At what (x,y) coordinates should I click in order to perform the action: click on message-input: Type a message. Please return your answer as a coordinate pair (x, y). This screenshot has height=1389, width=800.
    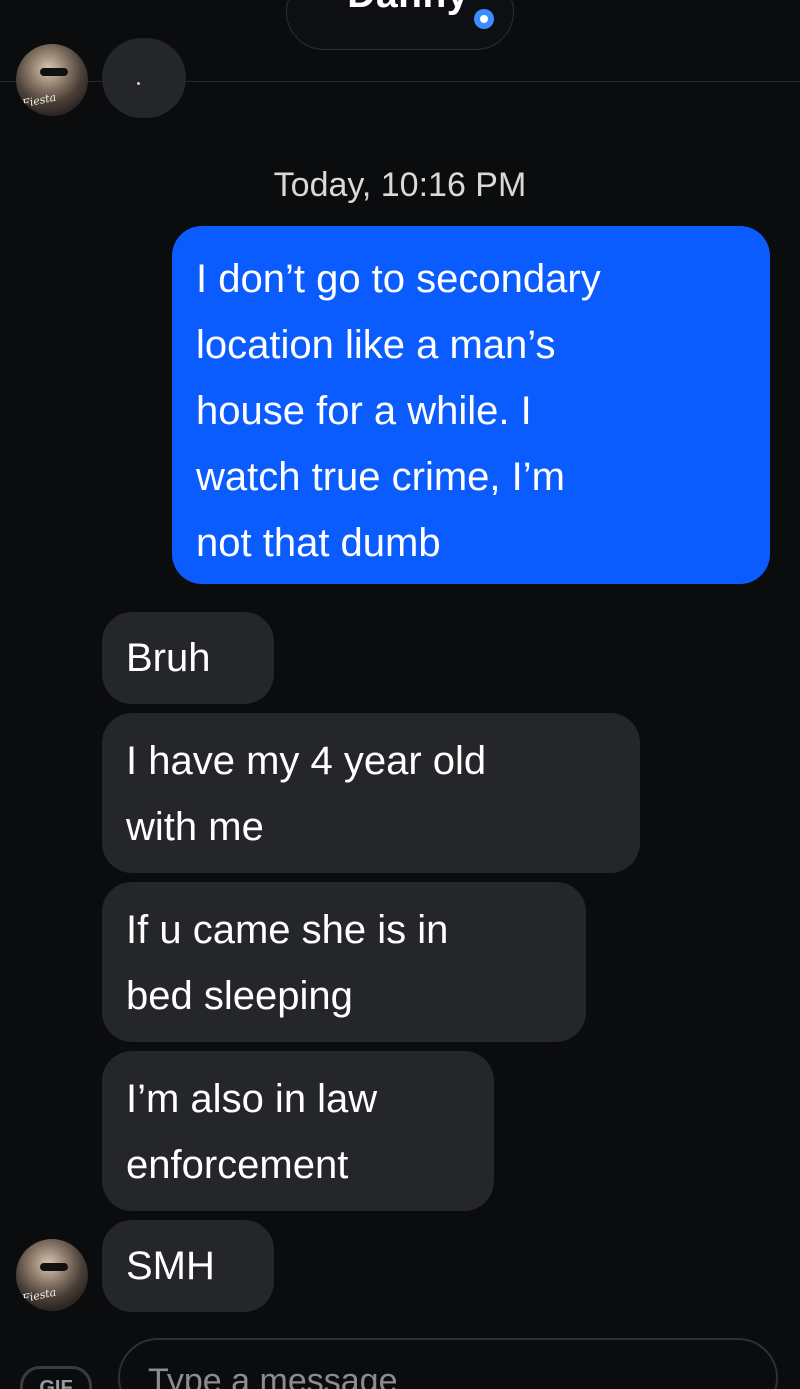
    Looking at the image, I should click on (448, 1363).